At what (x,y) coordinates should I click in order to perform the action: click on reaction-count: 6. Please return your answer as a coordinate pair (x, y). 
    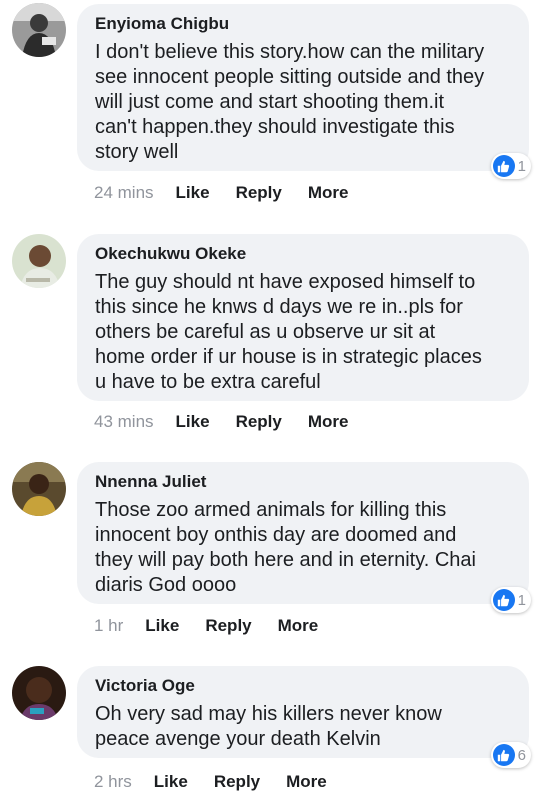
    Looking at the image, I should click on (521, 755).